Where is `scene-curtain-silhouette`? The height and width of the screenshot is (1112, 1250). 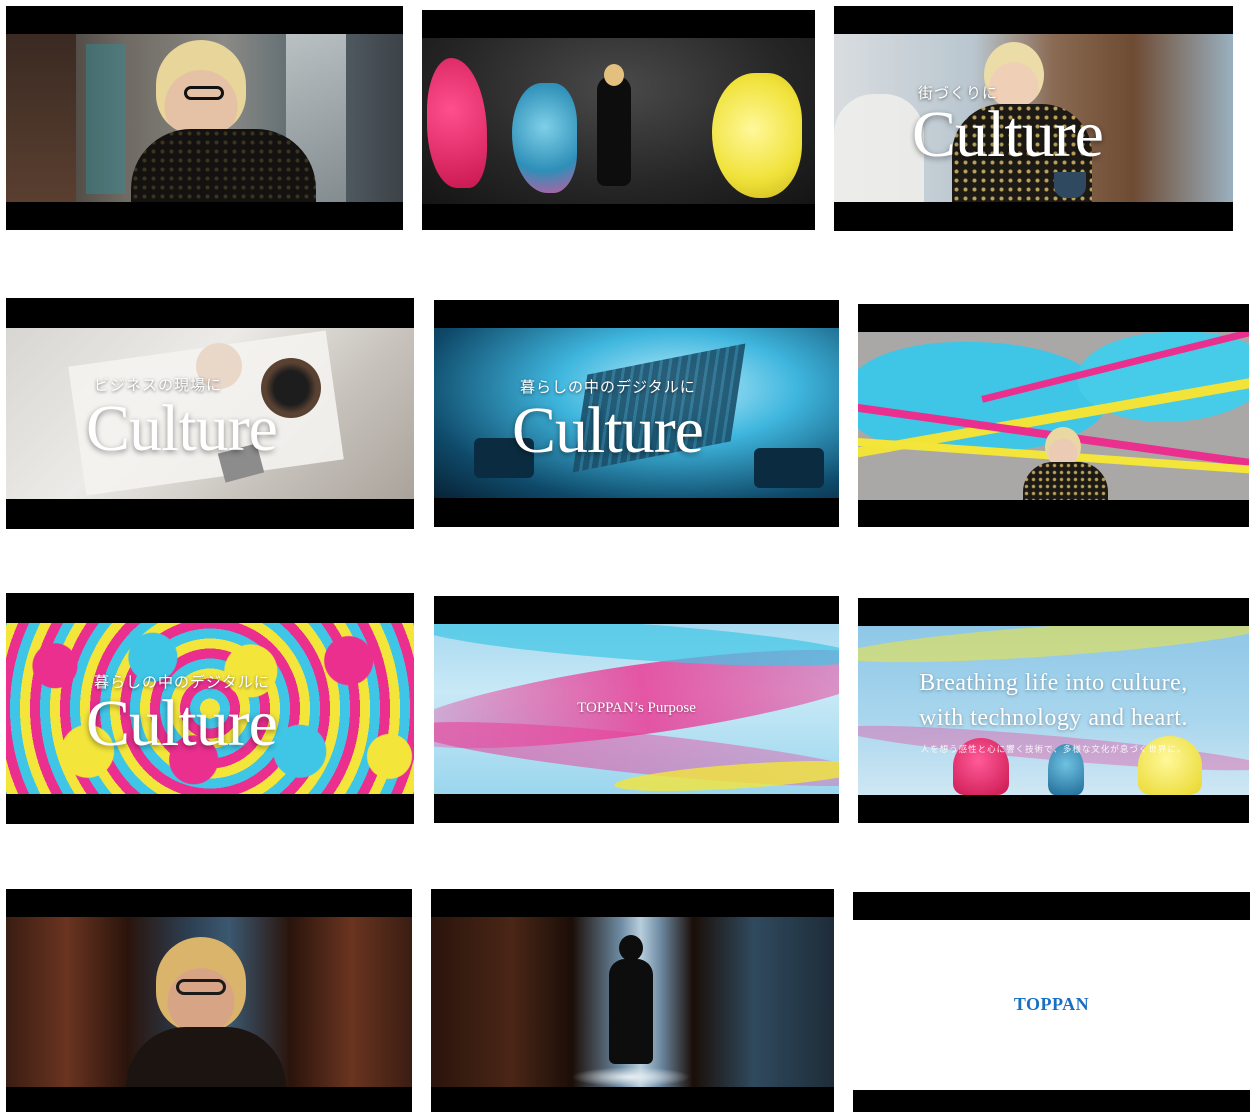
scene-curtain-silhouette is located at coordinates (632, 1002).